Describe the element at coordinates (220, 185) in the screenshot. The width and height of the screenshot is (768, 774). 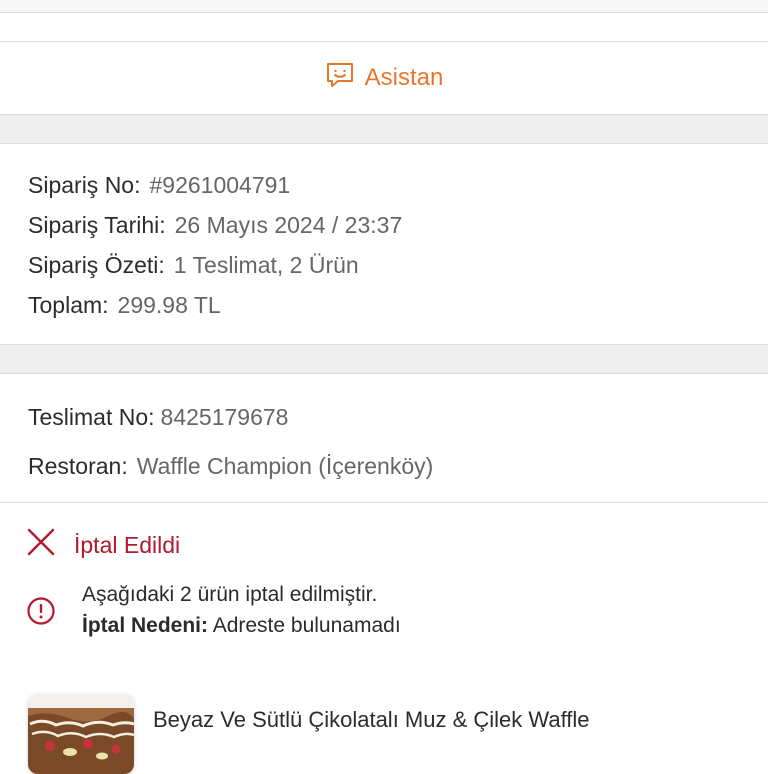
I see `order-no-value: #9261004791` at that location.